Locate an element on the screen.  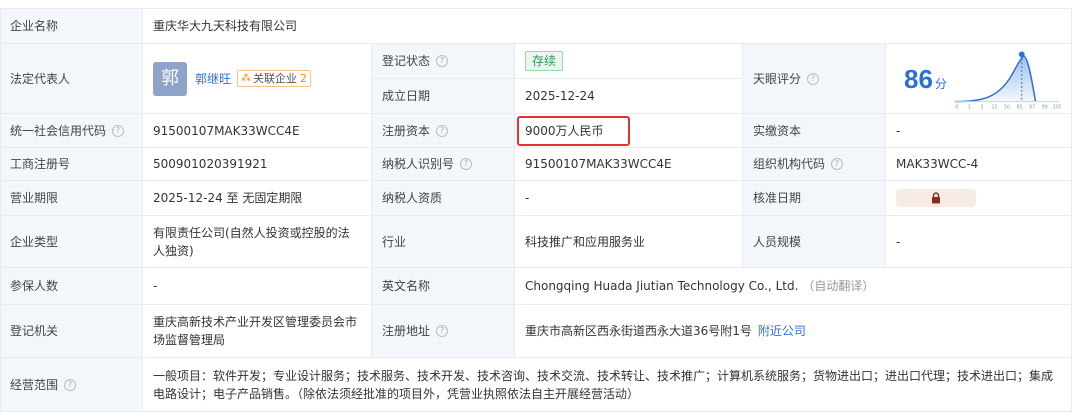
value-paid-capital: - is located at coordinates (979, 131).